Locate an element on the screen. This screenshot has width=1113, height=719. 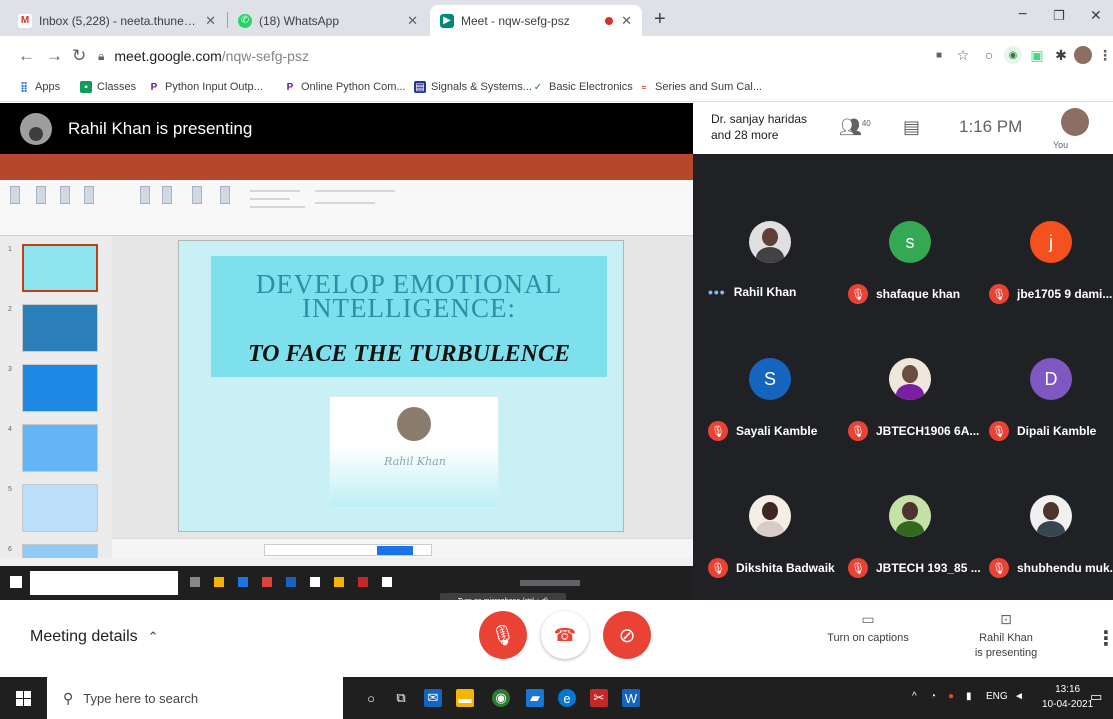
self-view-tile: You is located at coordinates (1073, 130).